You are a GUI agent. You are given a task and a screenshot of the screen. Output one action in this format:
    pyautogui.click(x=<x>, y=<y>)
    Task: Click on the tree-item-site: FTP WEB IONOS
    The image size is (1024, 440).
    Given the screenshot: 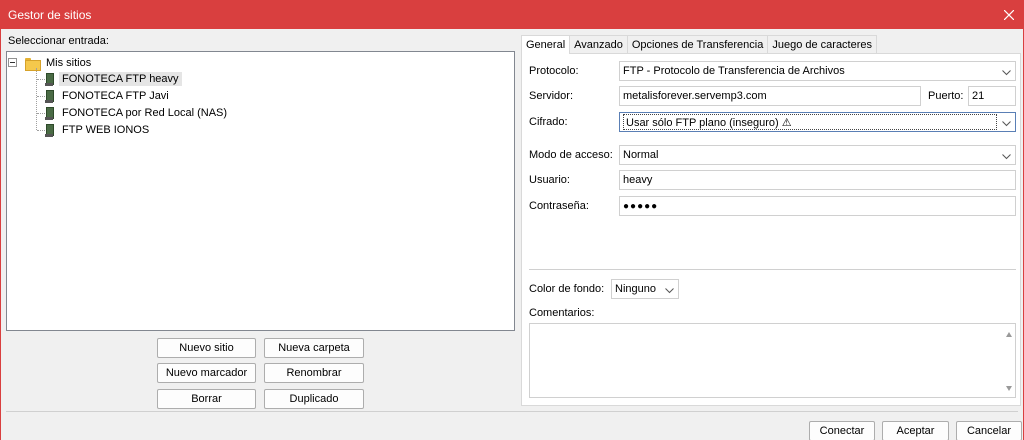 What is the action you would take?
    pyautogui.click(x=98, y=130)
    